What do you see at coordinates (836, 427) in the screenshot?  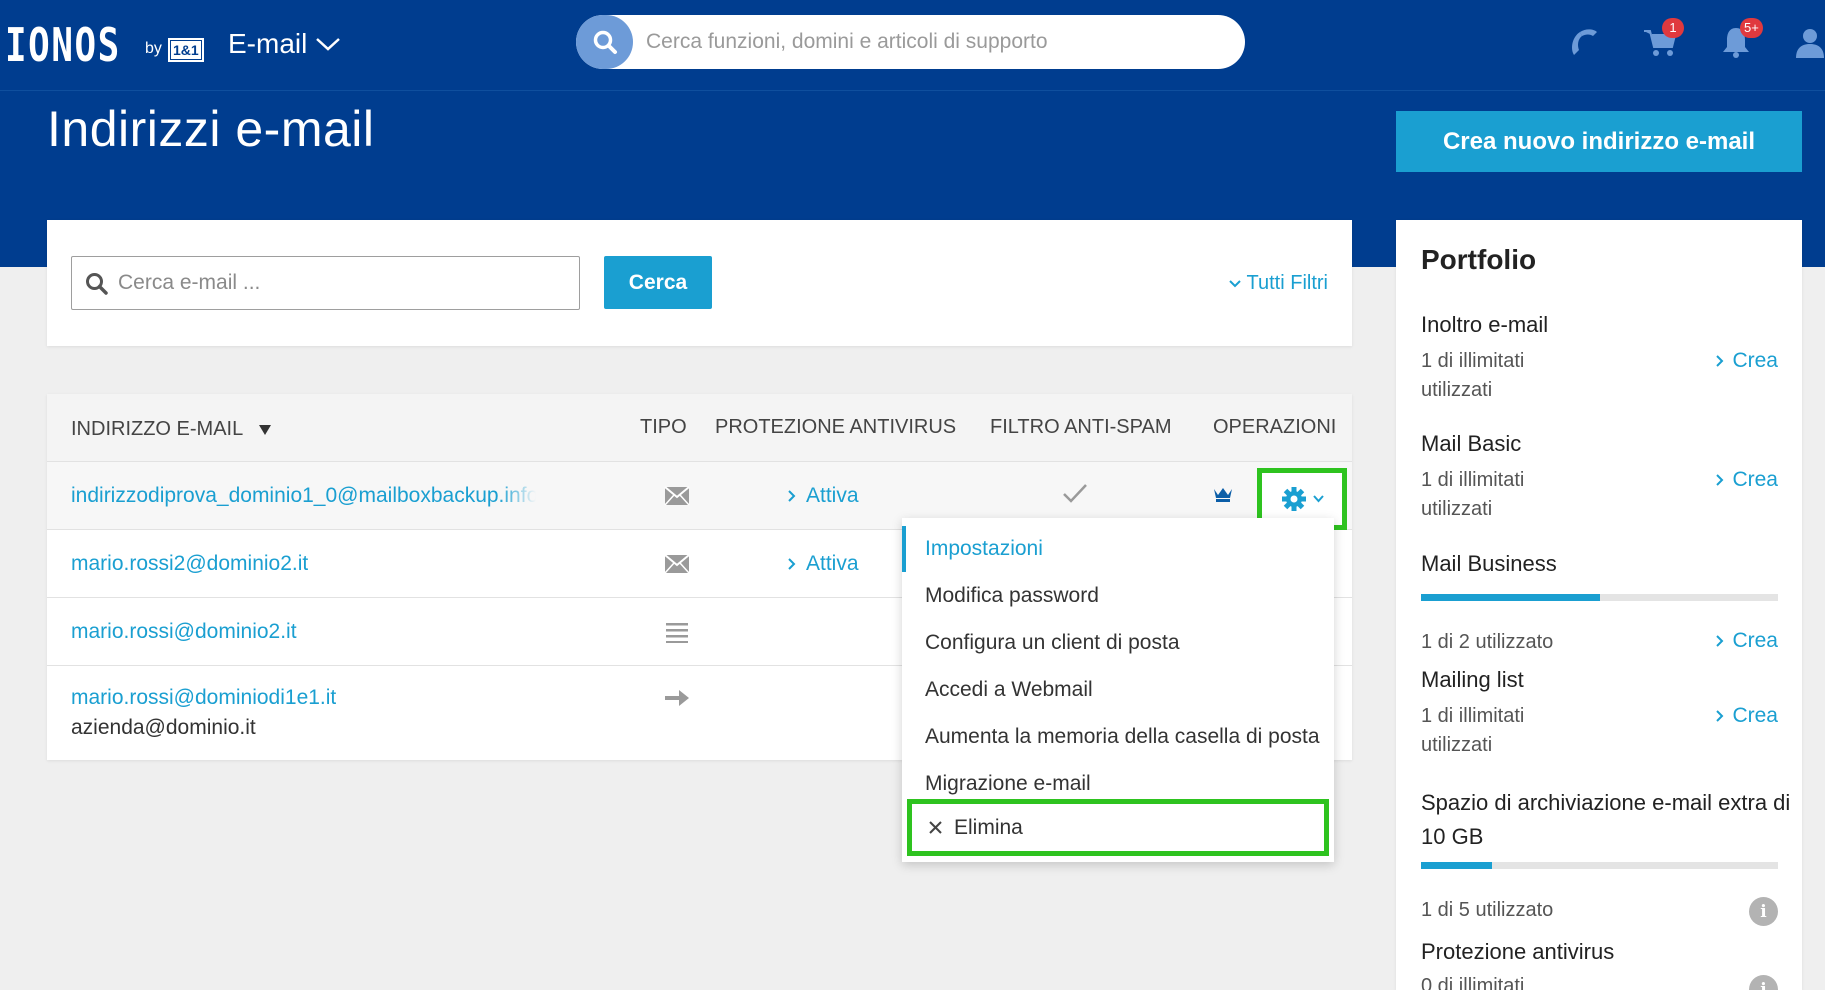 I see `column-header-antivirus: PROTEZIONE ANTIVIRUS` at bounding box center [836, 427].